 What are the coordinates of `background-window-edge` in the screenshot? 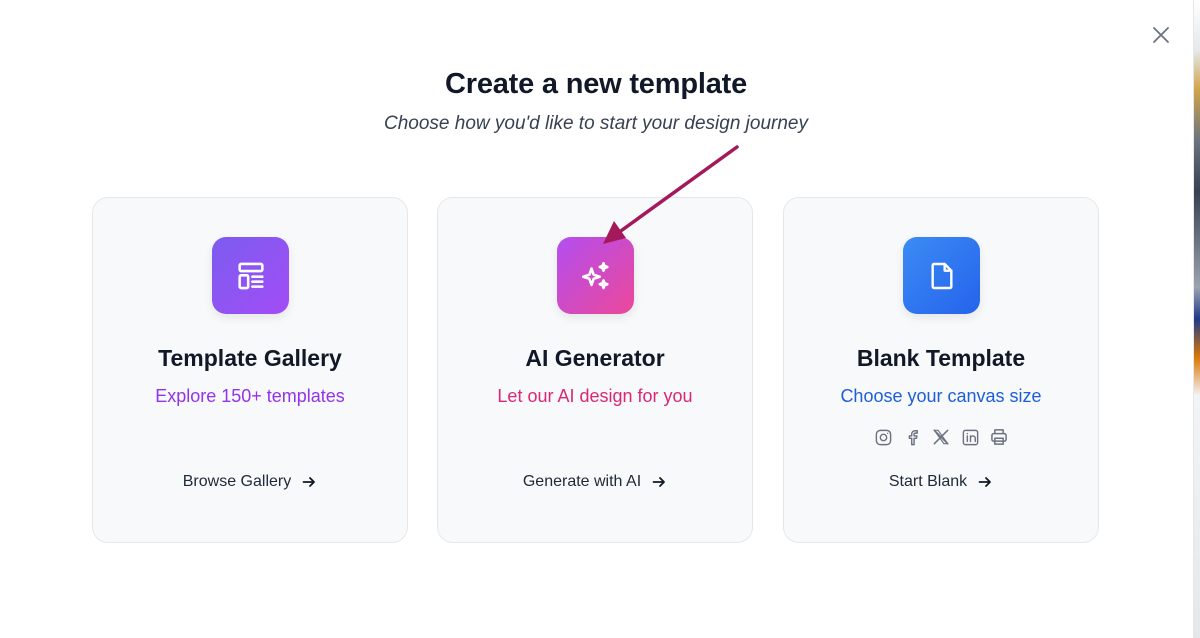 It's located at (1197, 319).